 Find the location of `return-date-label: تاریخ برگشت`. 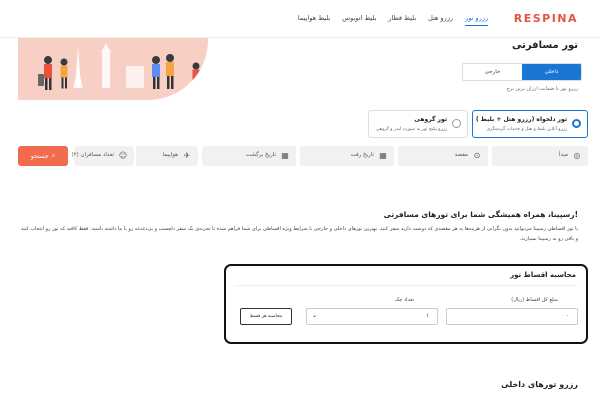

return-date-label: تاریخ برگشت is located at coordinates (260, 155).